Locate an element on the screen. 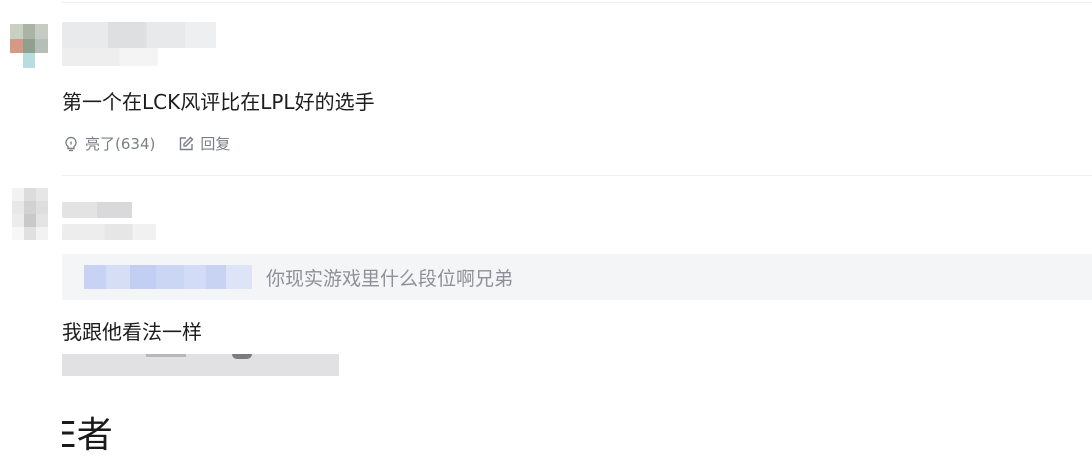 This screenshot has height=469, width=1092. like-label: 亮了(634) is located at coordinates (120, 144).